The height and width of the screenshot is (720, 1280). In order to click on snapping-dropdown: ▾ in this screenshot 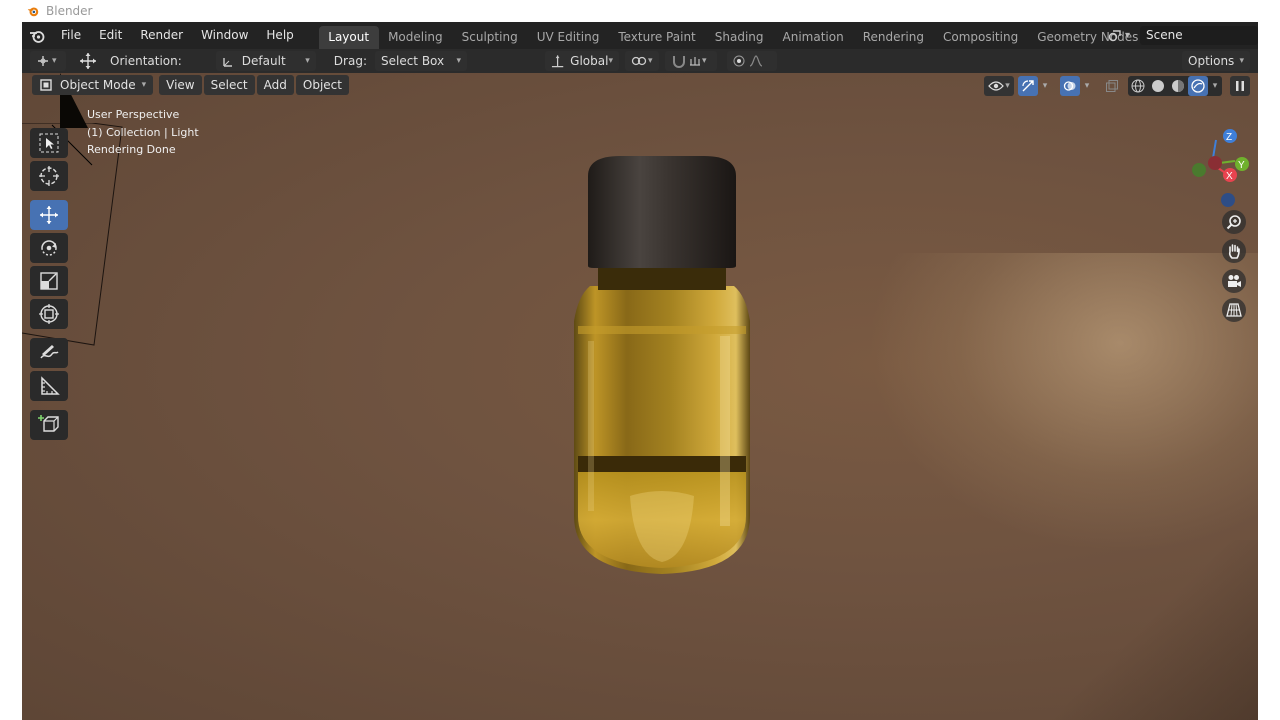, I will do `click(690, 61)`.